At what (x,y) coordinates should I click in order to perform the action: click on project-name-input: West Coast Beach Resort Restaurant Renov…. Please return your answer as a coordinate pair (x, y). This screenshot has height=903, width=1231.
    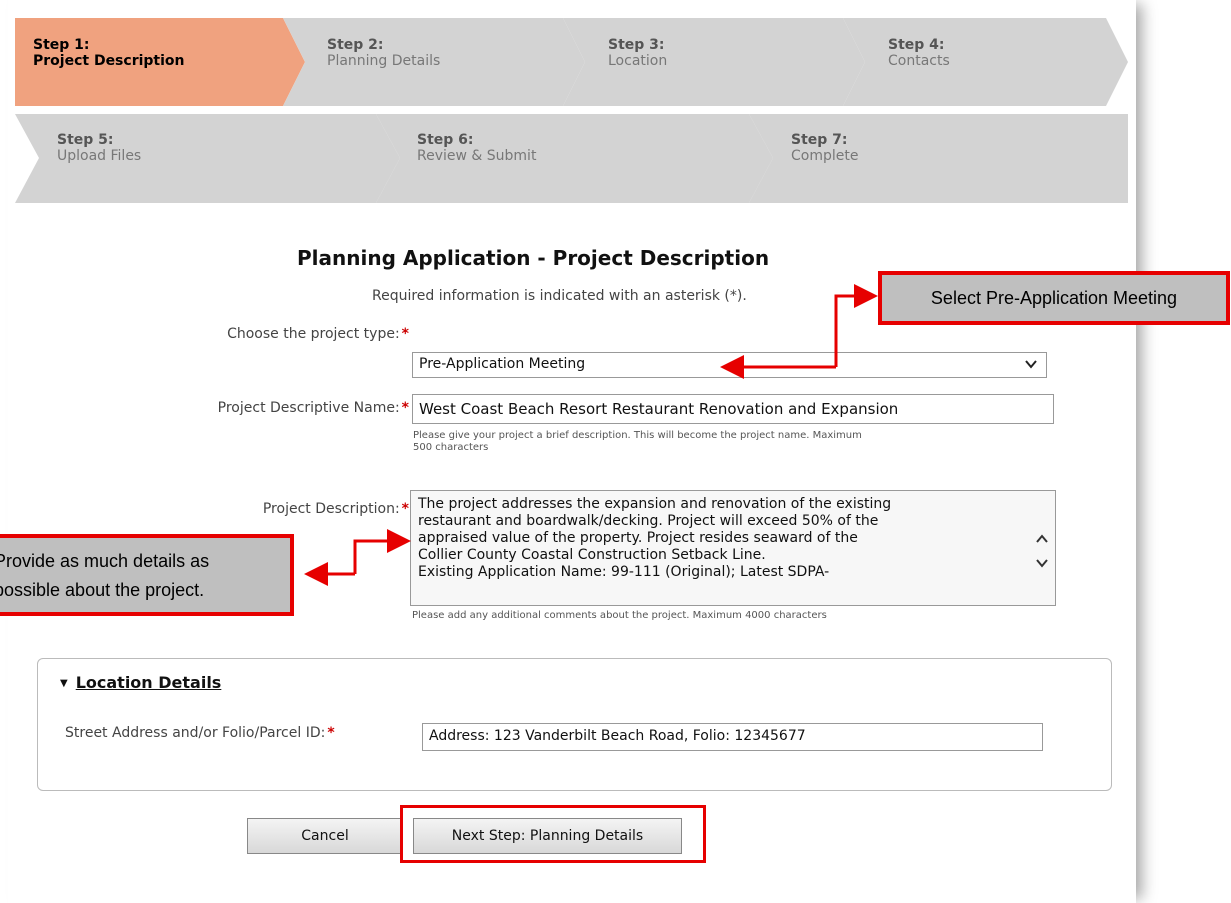
    Looking at the image, I should click on (733, 409).